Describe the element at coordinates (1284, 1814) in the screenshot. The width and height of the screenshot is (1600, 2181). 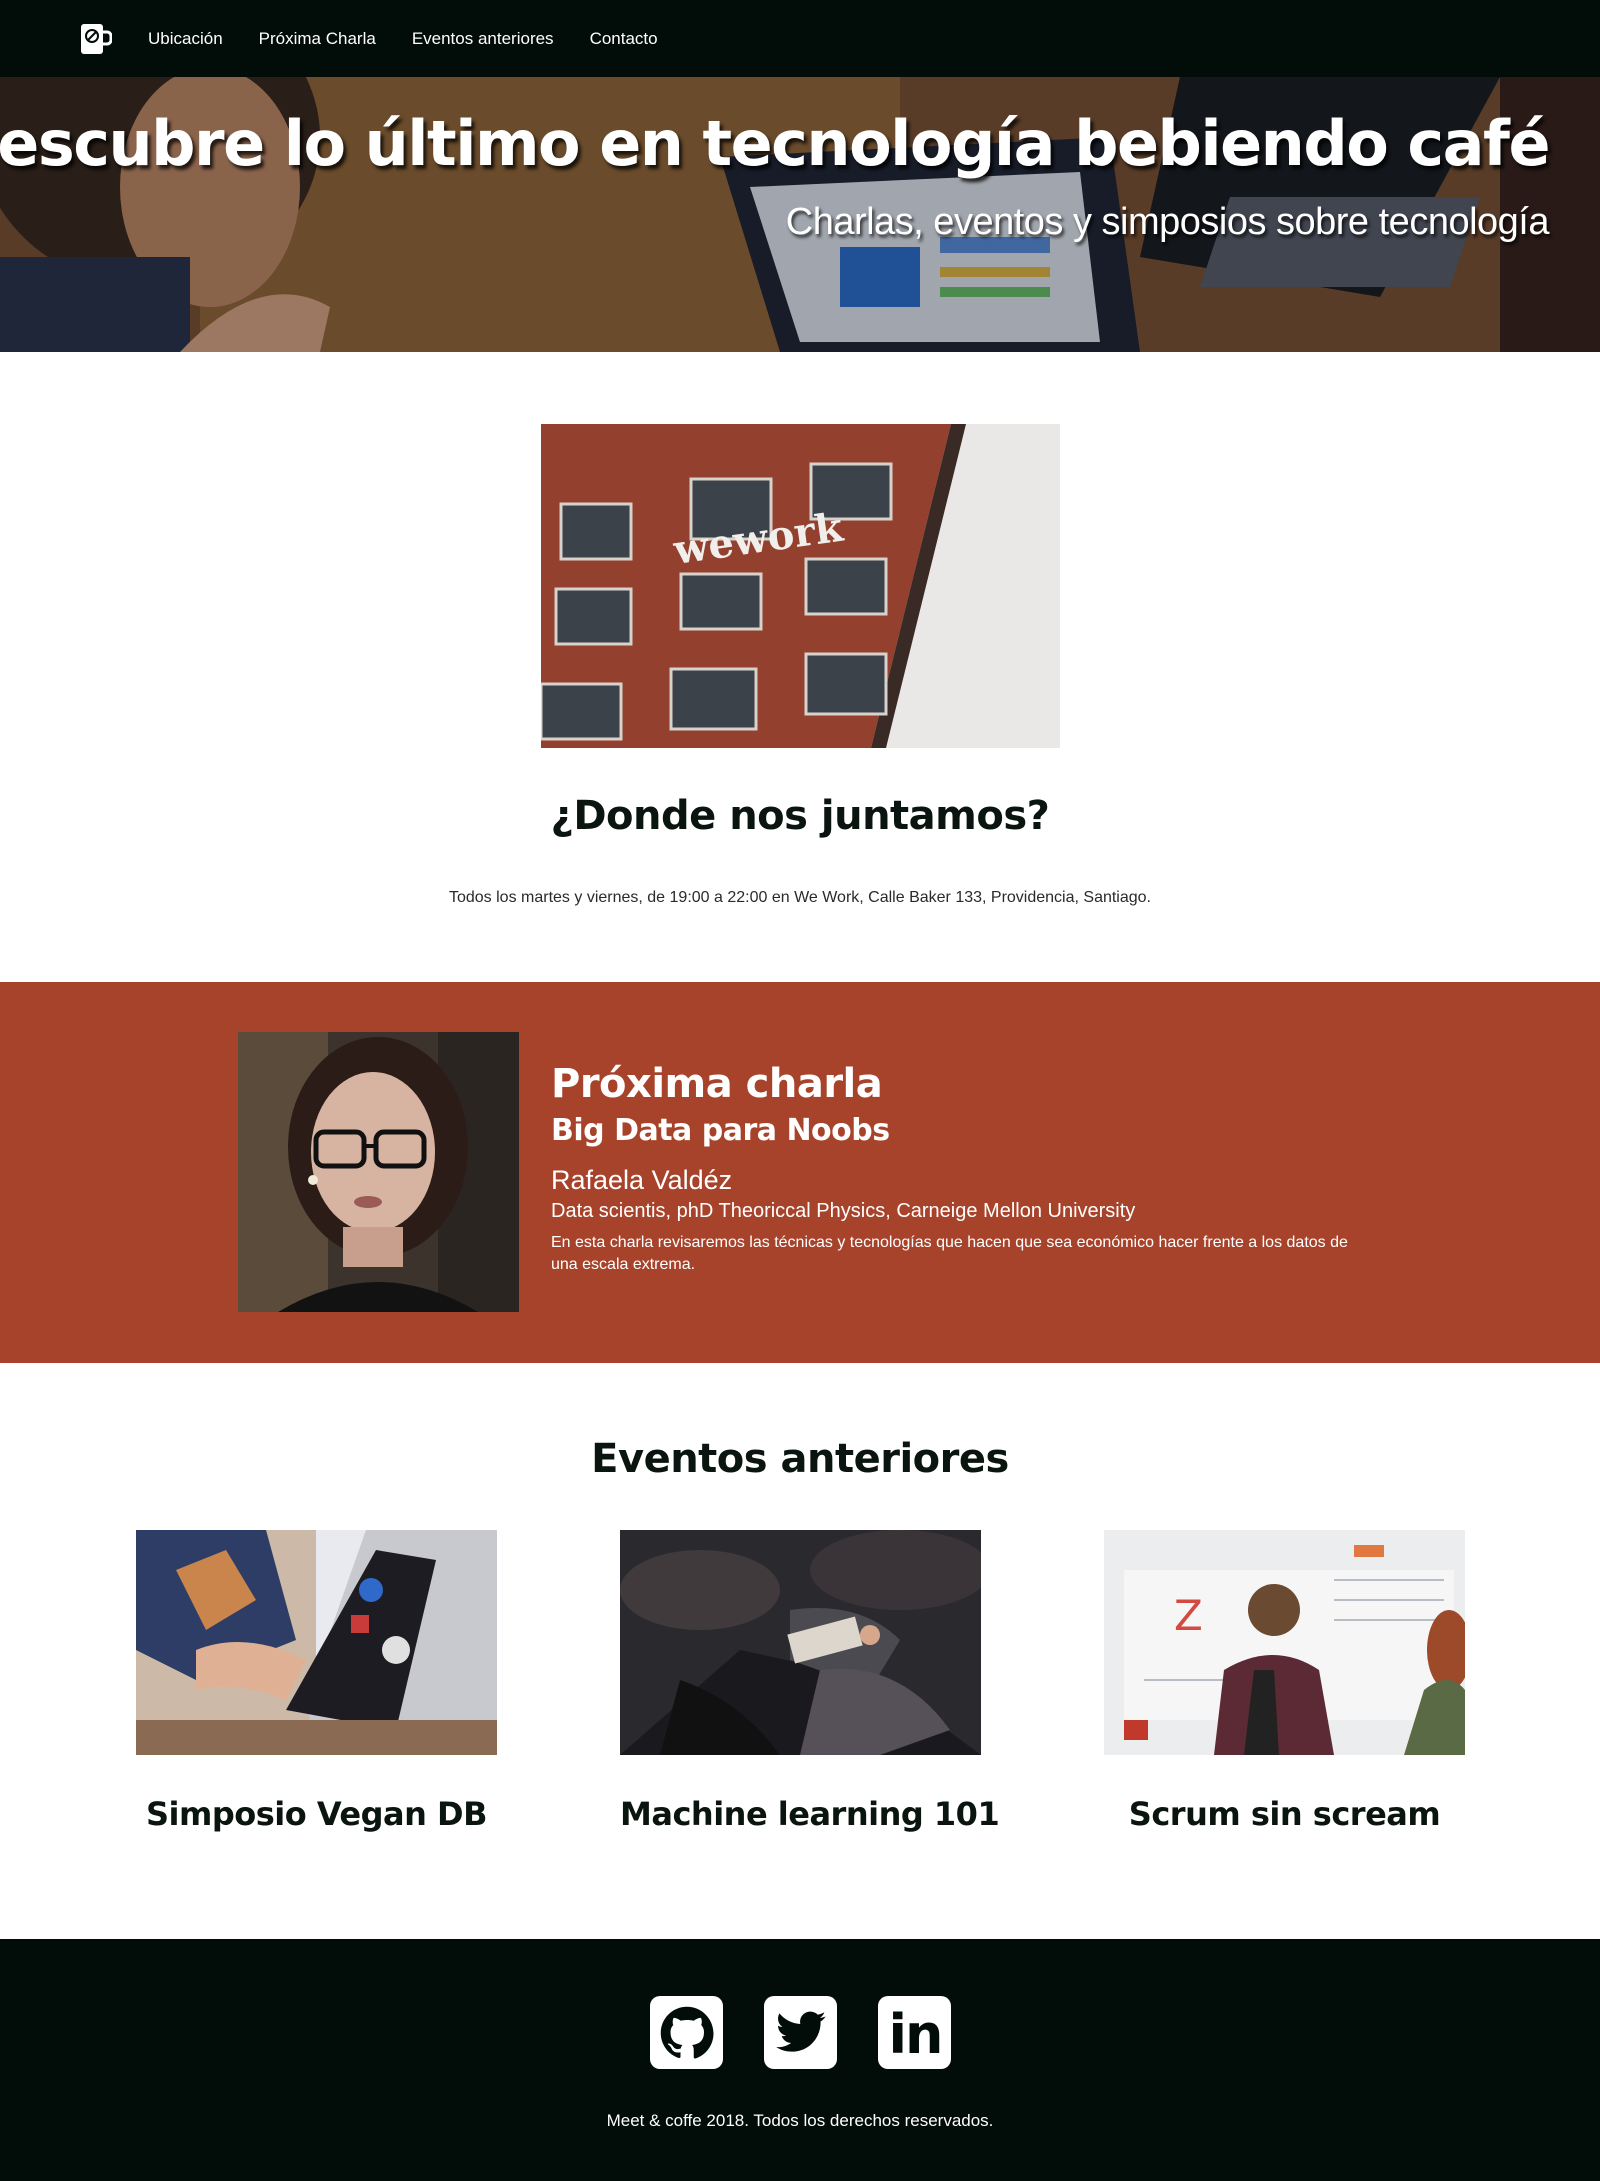
I see `event-title: Scrum sin scream` at that location.